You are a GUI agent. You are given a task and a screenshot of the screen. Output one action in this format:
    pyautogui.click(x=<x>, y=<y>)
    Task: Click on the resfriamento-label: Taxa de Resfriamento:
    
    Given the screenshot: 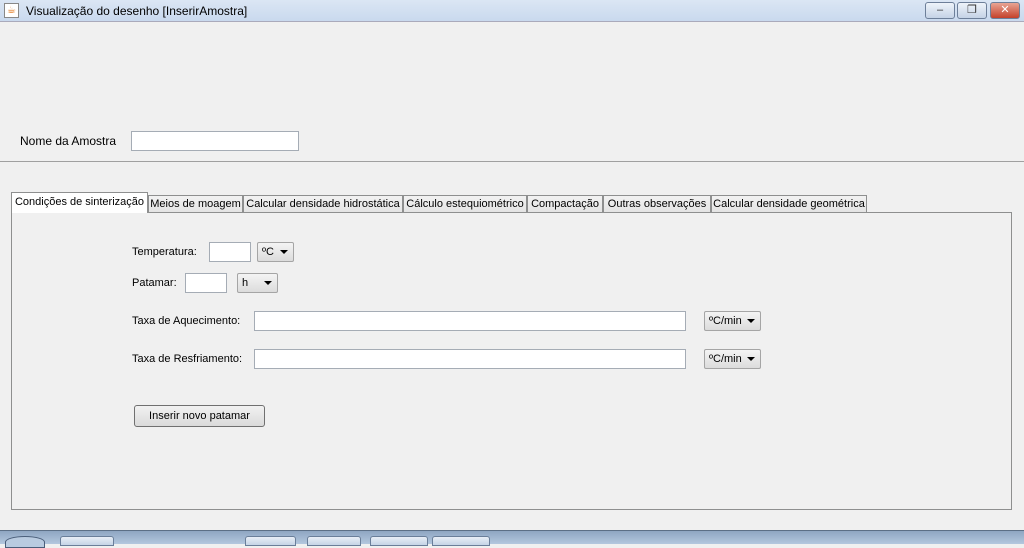 What is the action you would take?
    pyautogui.click(x=187, y=359)
    